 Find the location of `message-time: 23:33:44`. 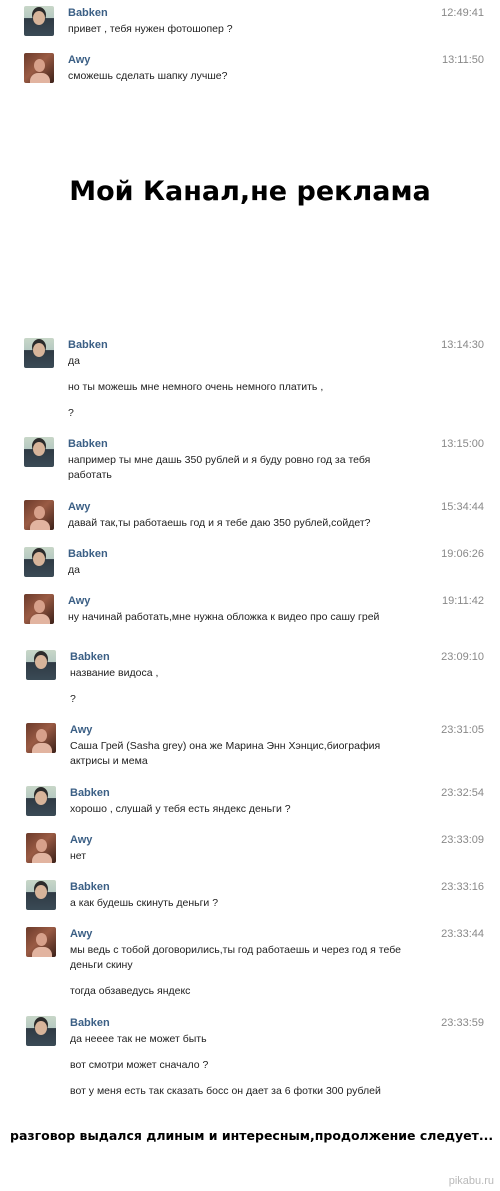

message-time: 23:33:44 is located at coordinates (462, 934).